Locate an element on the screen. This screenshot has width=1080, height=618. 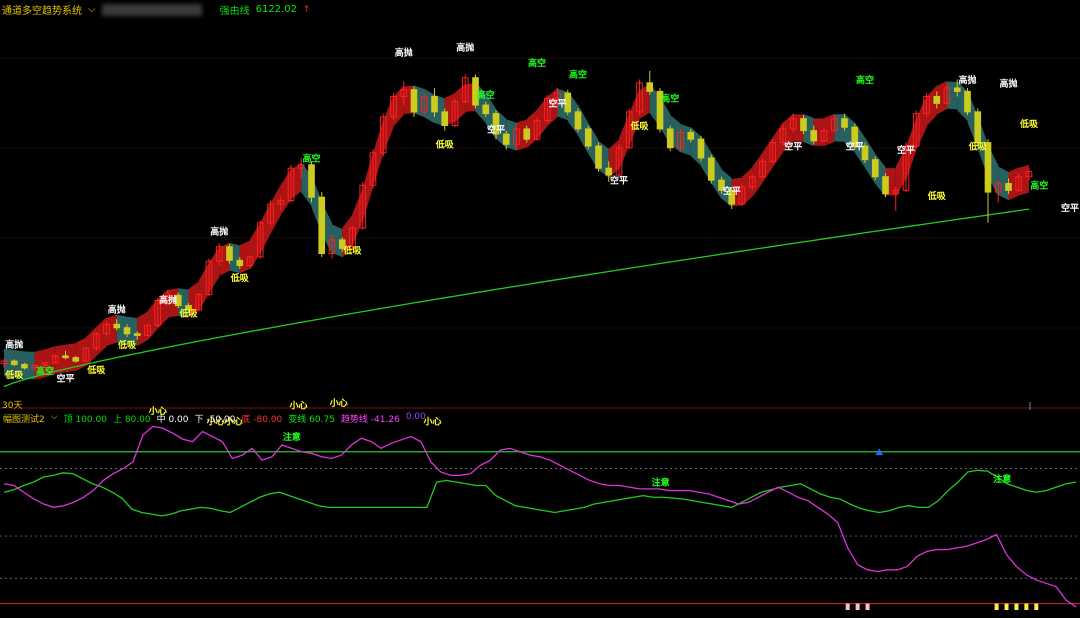
legend-label: 上 is located at coordinates (118, 420).